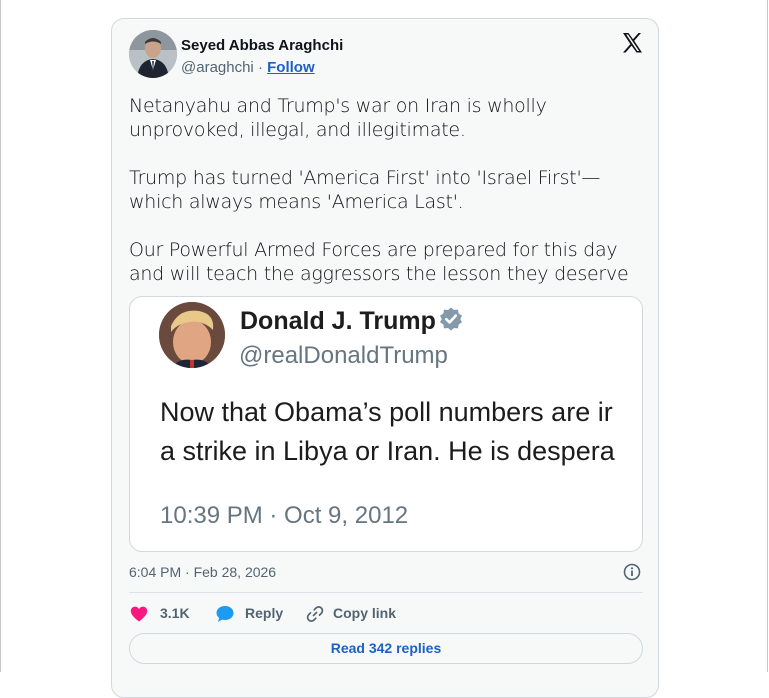  What do you see at coordinates (225, 614) in the screenshot?
I see `reply-bubble-icon` at bounding box center [225, 614].